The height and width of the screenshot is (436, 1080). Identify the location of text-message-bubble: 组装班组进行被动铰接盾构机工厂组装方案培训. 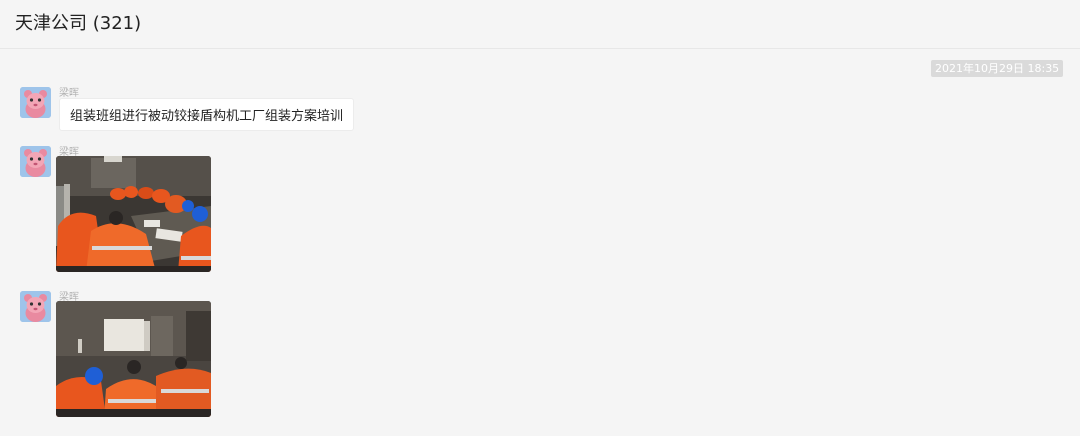
(207, 114).